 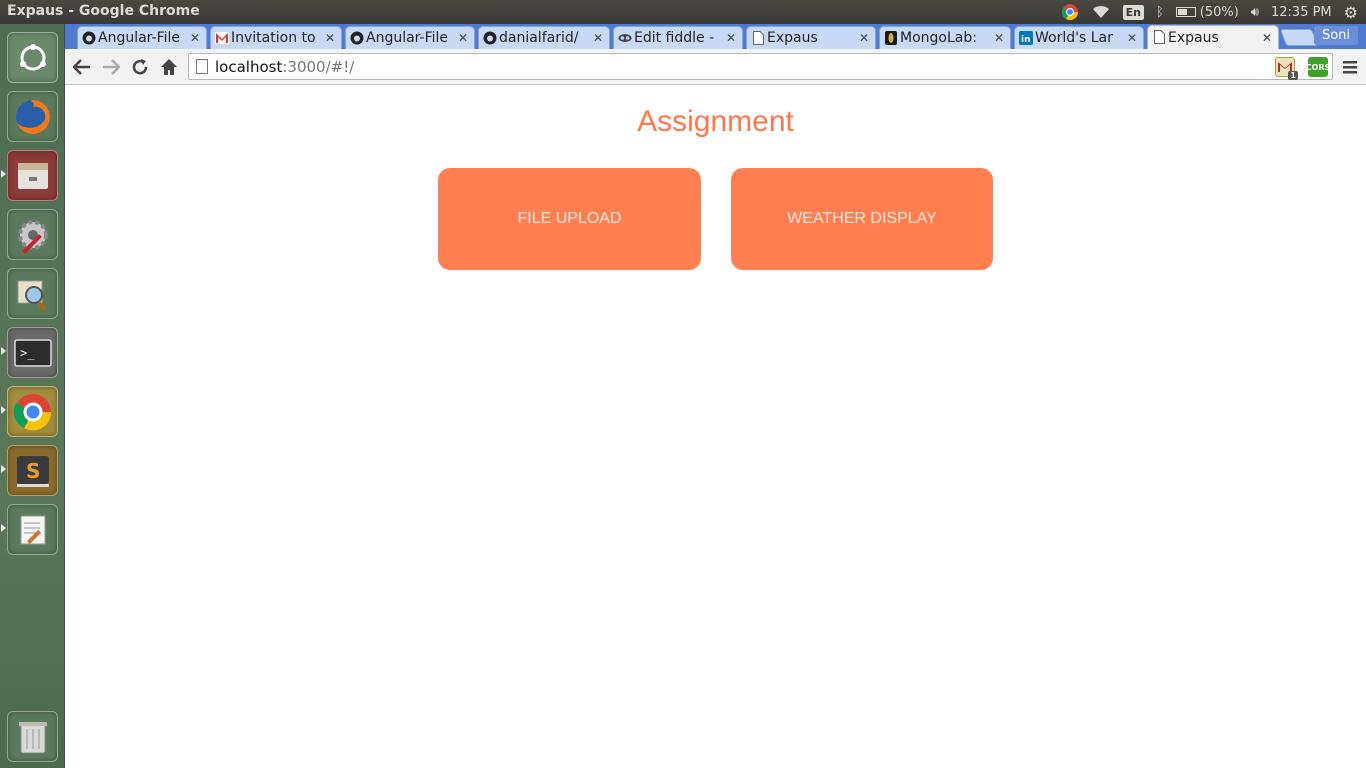 I want to click on launcher-item-settings, so click(x=32, y=234).